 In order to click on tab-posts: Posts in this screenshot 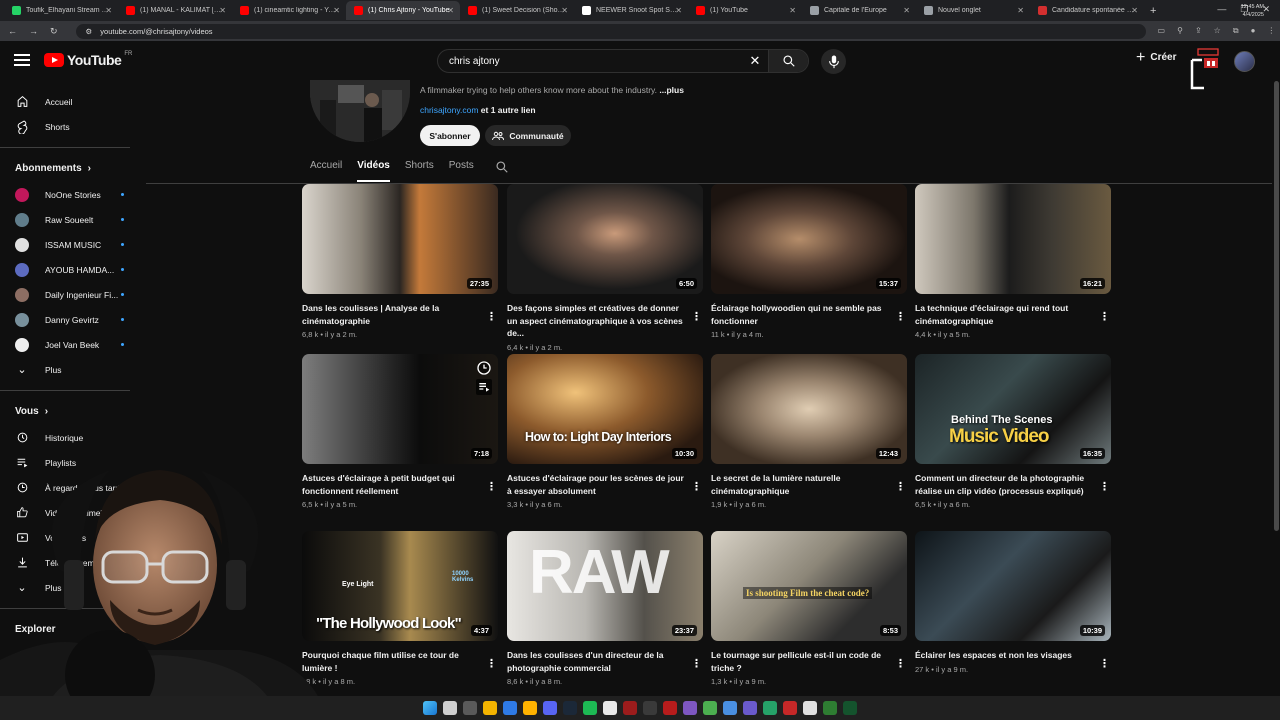, I will do `click(461, 171)`.